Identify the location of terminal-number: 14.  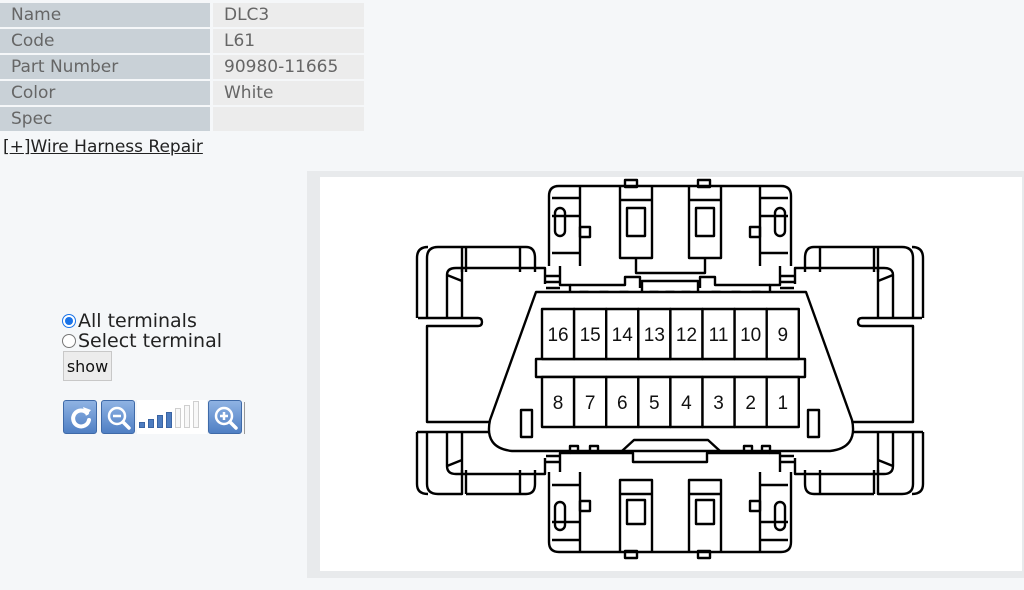
(623, 335).